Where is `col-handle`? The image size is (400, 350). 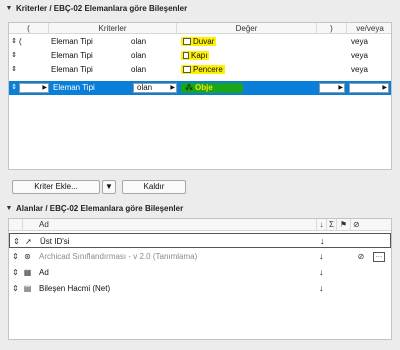 col-handle is located at coordinates (16, 225).